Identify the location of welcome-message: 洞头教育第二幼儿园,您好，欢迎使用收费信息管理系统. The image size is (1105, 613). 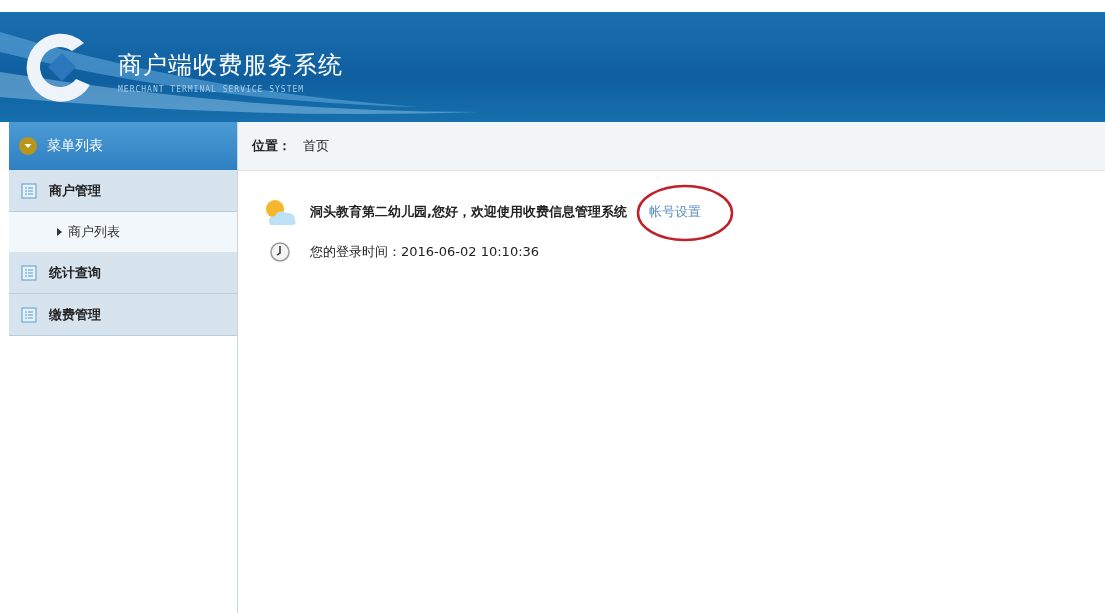
(468, 212).